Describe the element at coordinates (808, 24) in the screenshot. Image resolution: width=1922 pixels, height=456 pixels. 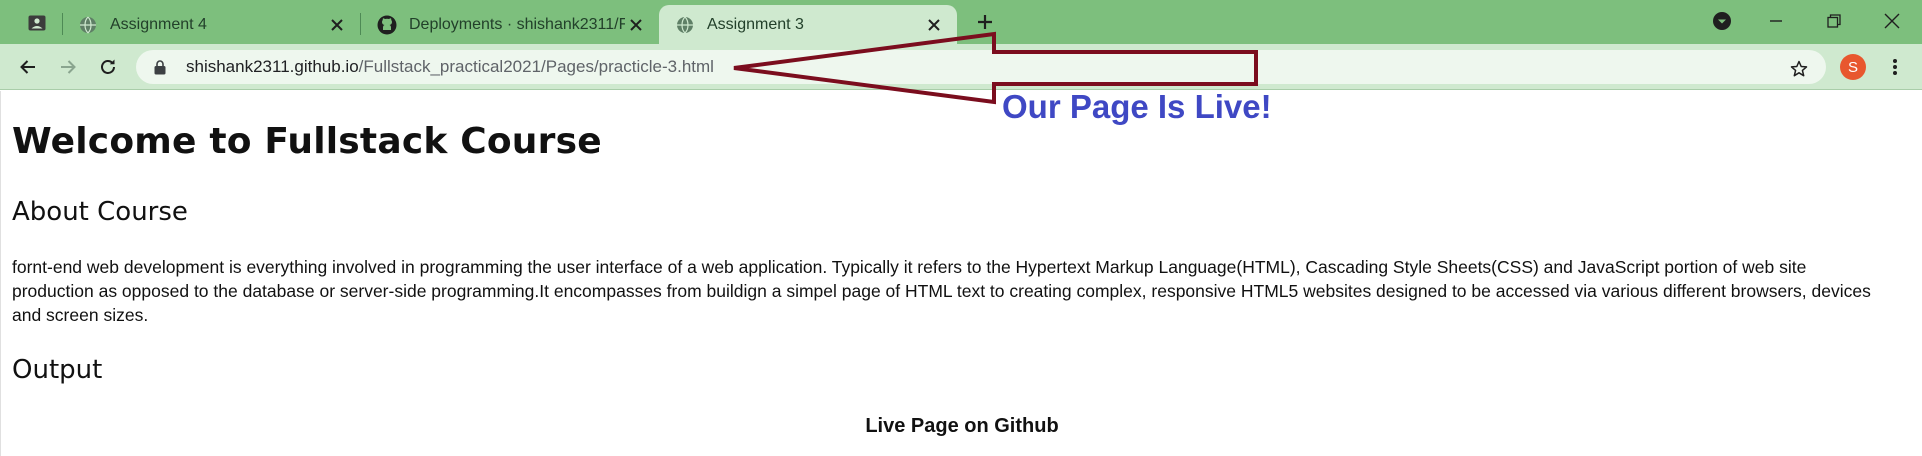
I see `tab-assignment-3: Assignment 3` at that location.